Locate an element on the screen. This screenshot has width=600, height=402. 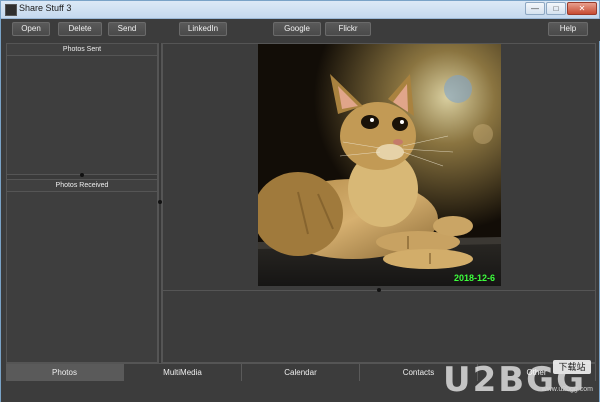
photo-date-stamp: 2018-12-6 is located at coordinates (474, 278).